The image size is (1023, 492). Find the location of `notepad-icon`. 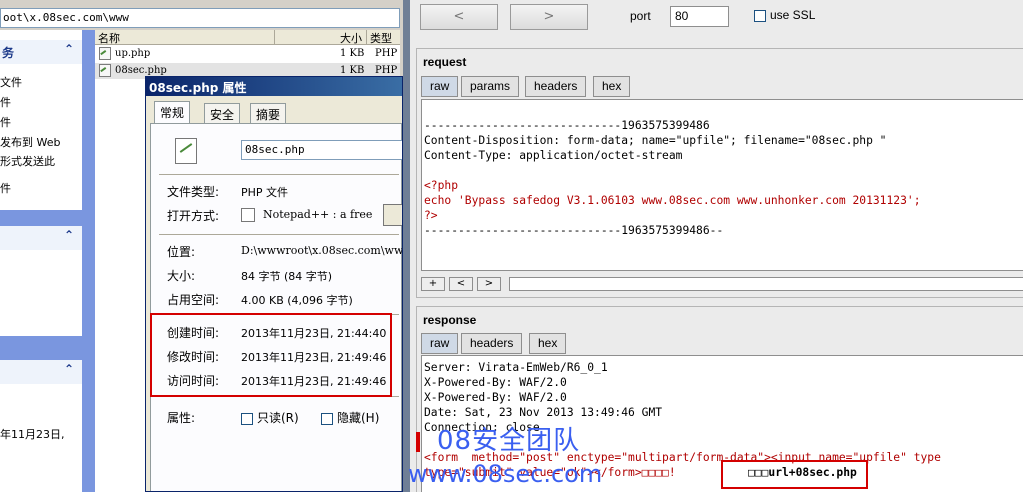

notepad-icon is located at coordinates (248, 215).